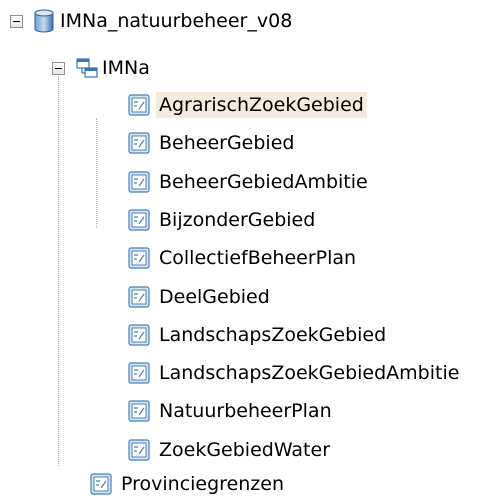 Image resolution: width=502 pixels, height=499 pixels. I want to click on tree-row-feature-class: NatuurbeheerPlan, so click(231, 411).